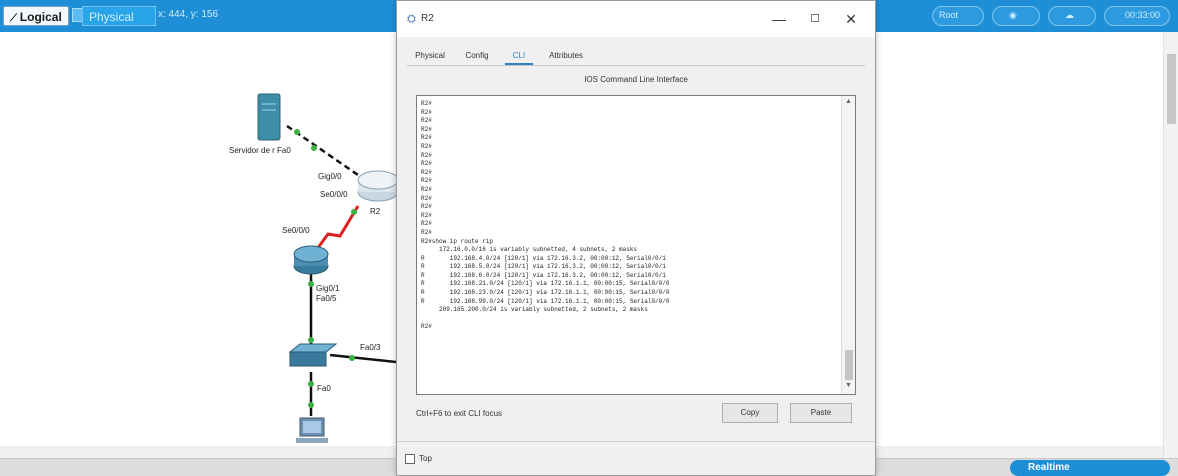  I want to click on tab-attributes: Attributes, so click(566, 56).